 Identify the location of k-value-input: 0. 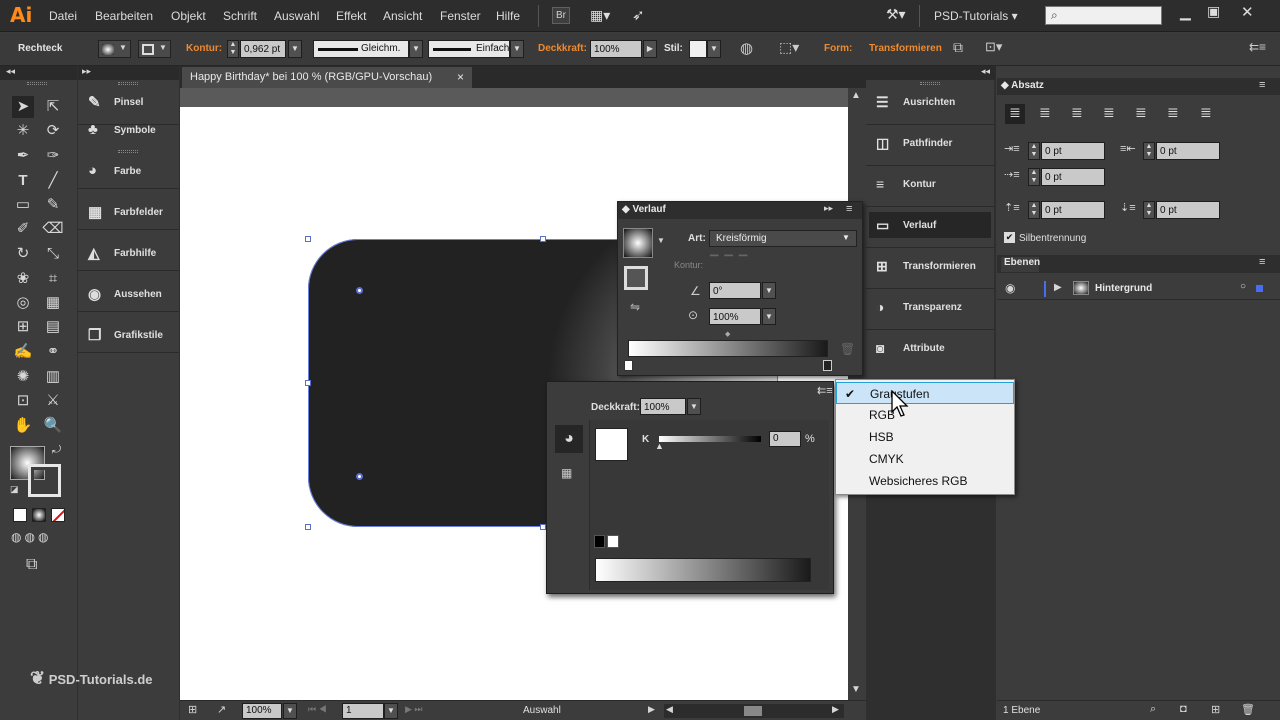
(785, 439).